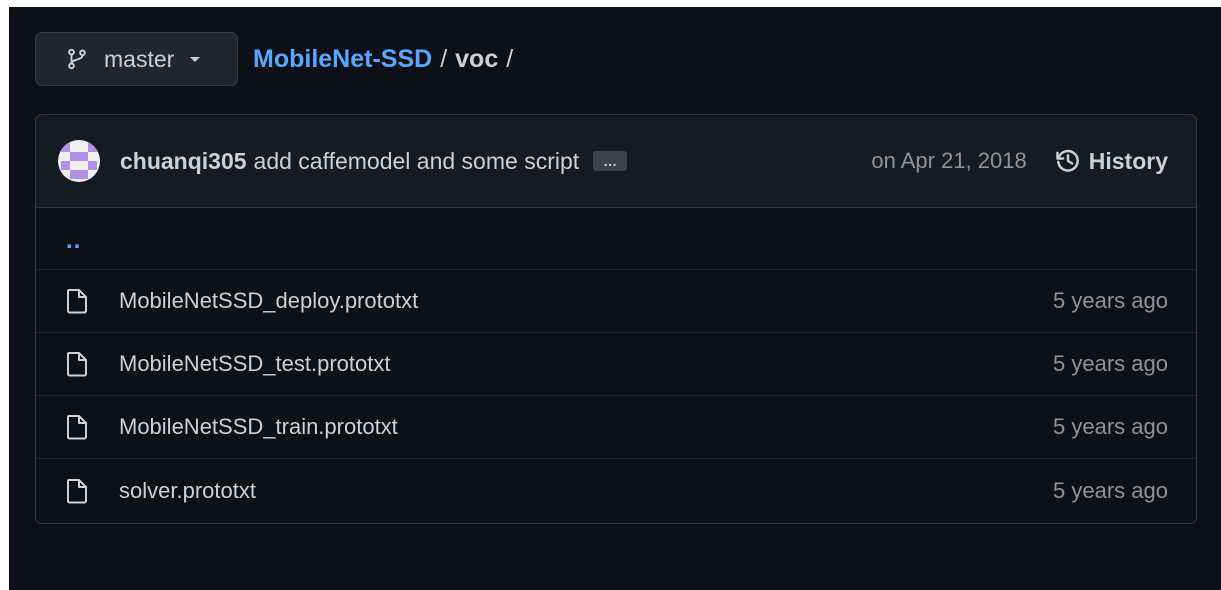 Image resolution: width=1221 pixels, height=590 pixels. I want to click on file-name-link: MobileNetSSD_train.prototxt, so click(258, 427).